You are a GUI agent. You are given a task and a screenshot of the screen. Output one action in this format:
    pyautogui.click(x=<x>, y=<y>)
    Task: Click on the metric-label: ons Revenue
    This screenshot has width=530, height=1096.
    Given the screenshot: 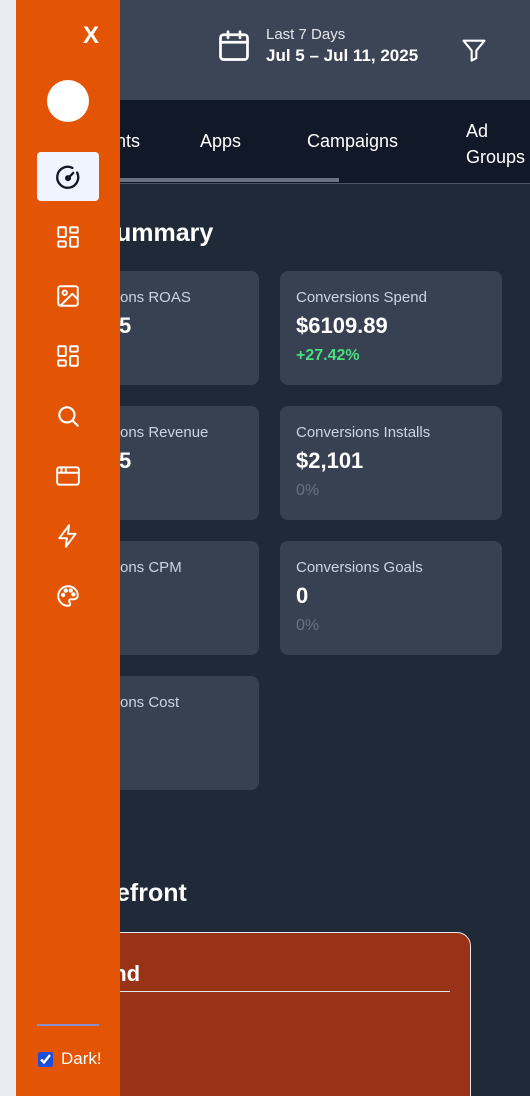 What is the action you would take?
    pyautogui.click(x=164, y=432)
    